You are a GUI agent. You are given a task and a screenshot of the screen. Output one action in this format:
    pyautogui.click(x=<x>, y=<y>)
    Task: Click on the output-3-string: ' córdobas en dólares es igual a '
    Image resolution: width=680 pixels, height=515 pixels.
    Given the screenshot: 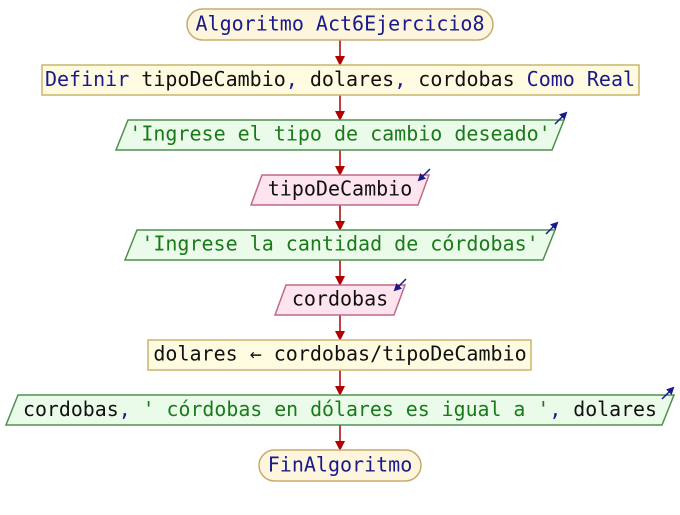 What is the action you would take?
    pyautogui.click(x=346, y=409)
    